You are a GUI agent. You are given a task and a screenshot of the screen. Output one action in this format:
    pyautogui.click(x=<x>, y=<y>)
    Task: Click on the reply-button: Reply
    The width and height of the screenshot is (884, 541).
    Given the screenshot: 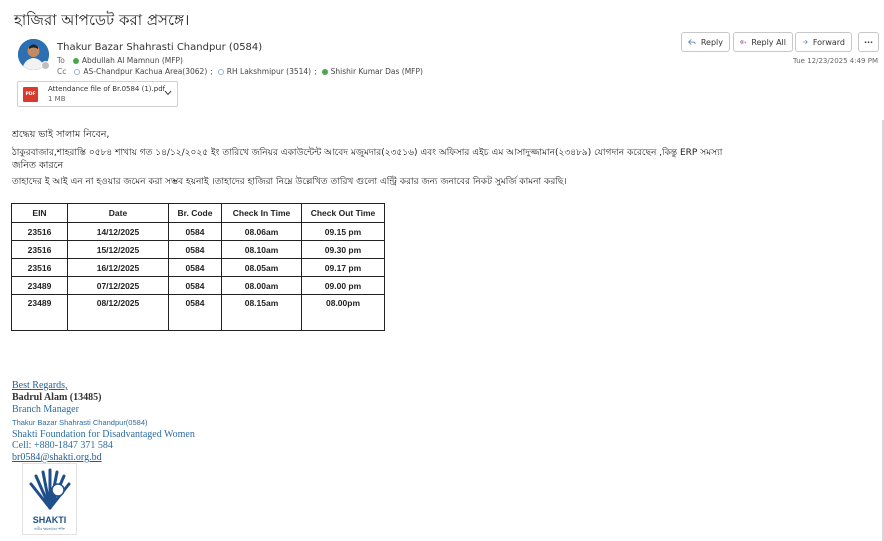 What is the action you would take?
    pyautogui.click(x=705, y=42)
    